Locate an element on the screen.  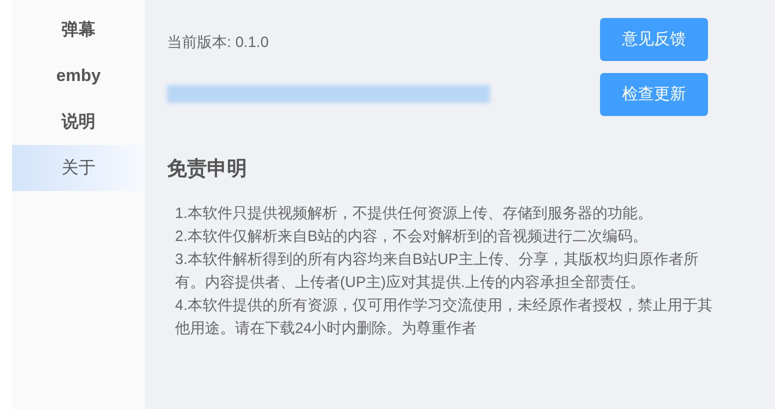
version-text: 当前版本: 0.1.0 is located at coordinates (218, 43).